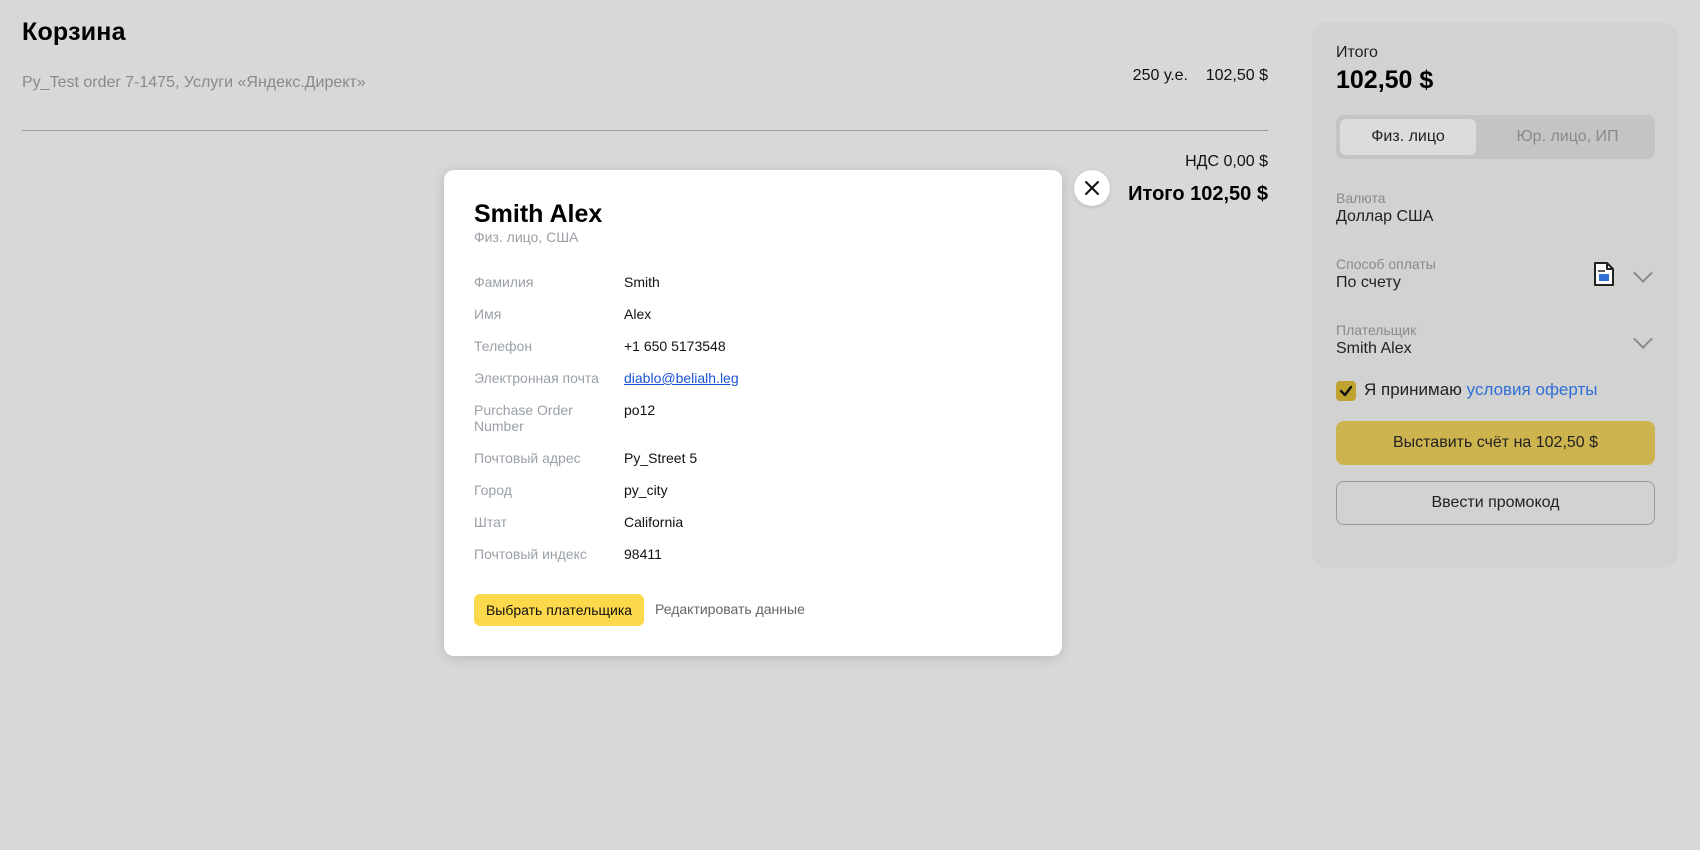 This screenshot has width=1700, height=850. I want to click on choose-payer-button: Выбрать плательщика, so click(559, 610).